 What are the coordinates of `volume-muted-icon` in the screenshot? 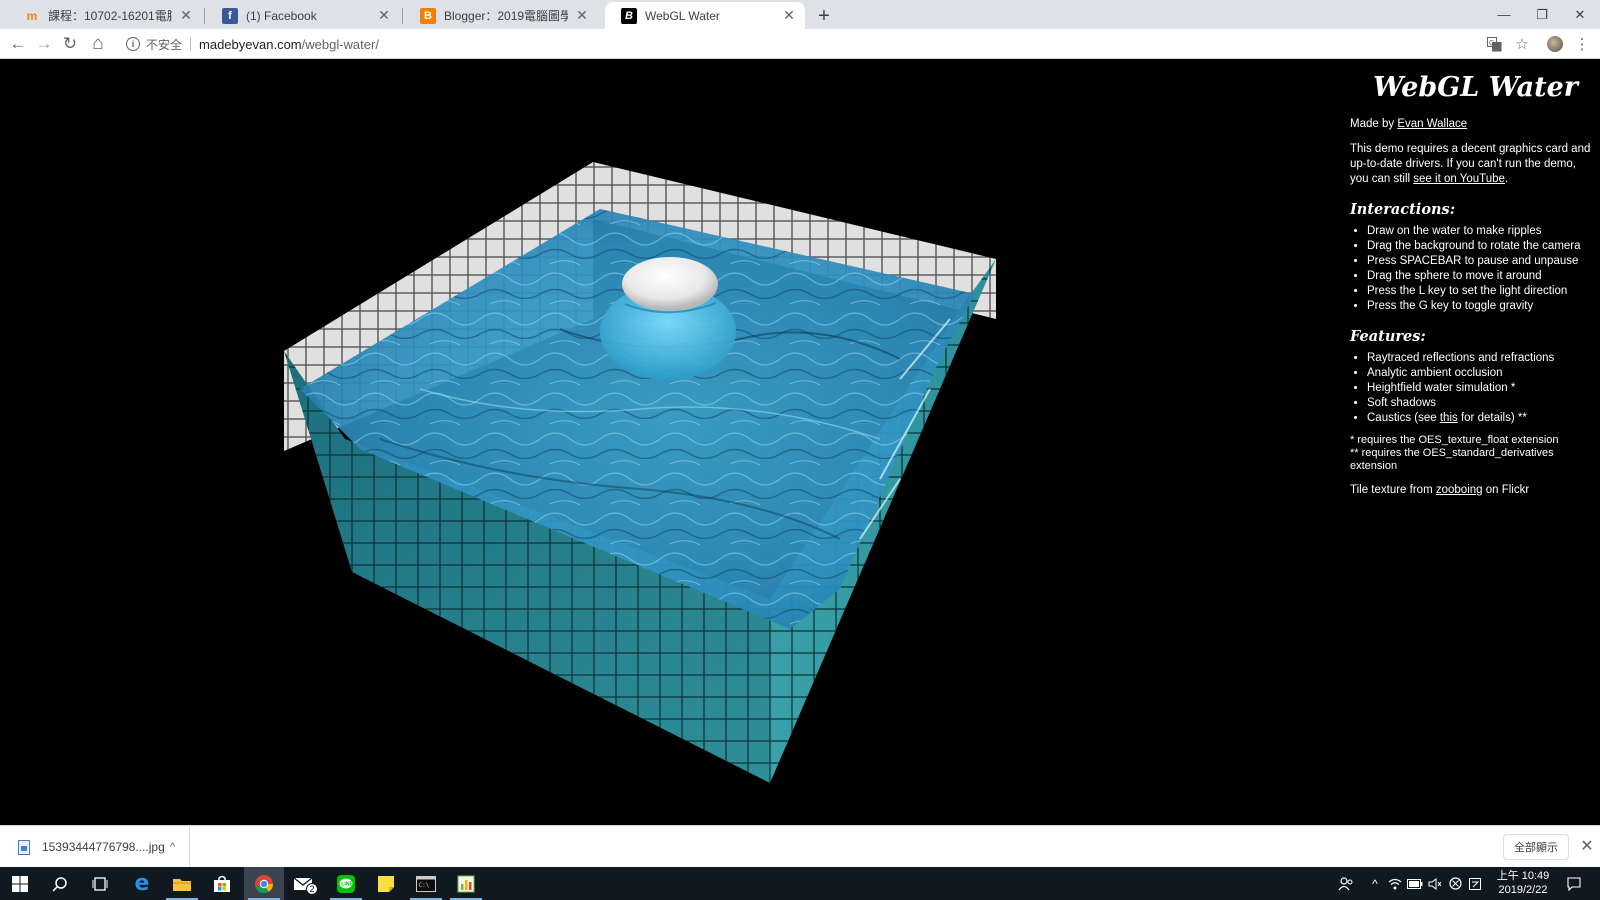 It's located at (1435, 883).